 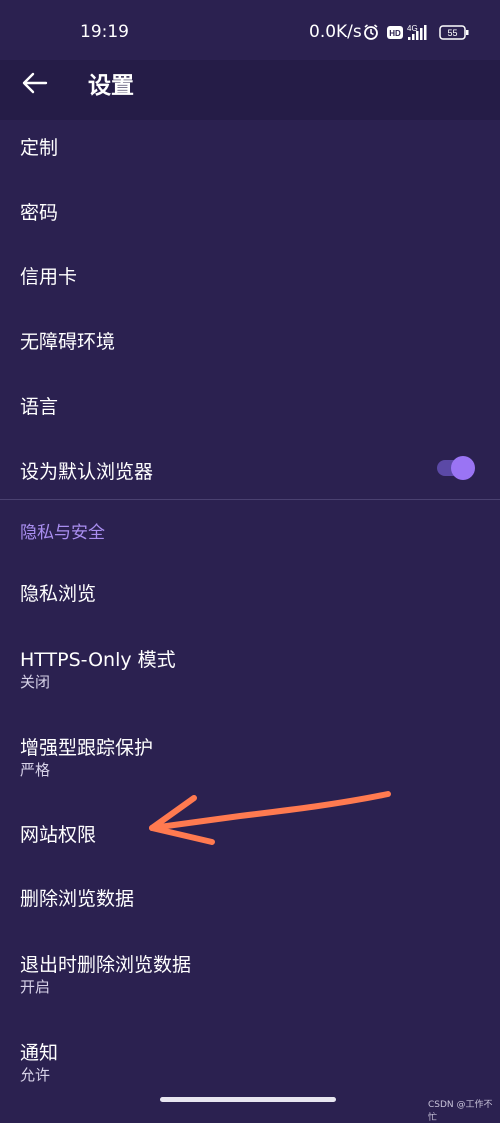 What do you see at coordinates (58, 594) in the screenshot?
I see `item-label: 隐私浏览` at bounding box center [58, 594].